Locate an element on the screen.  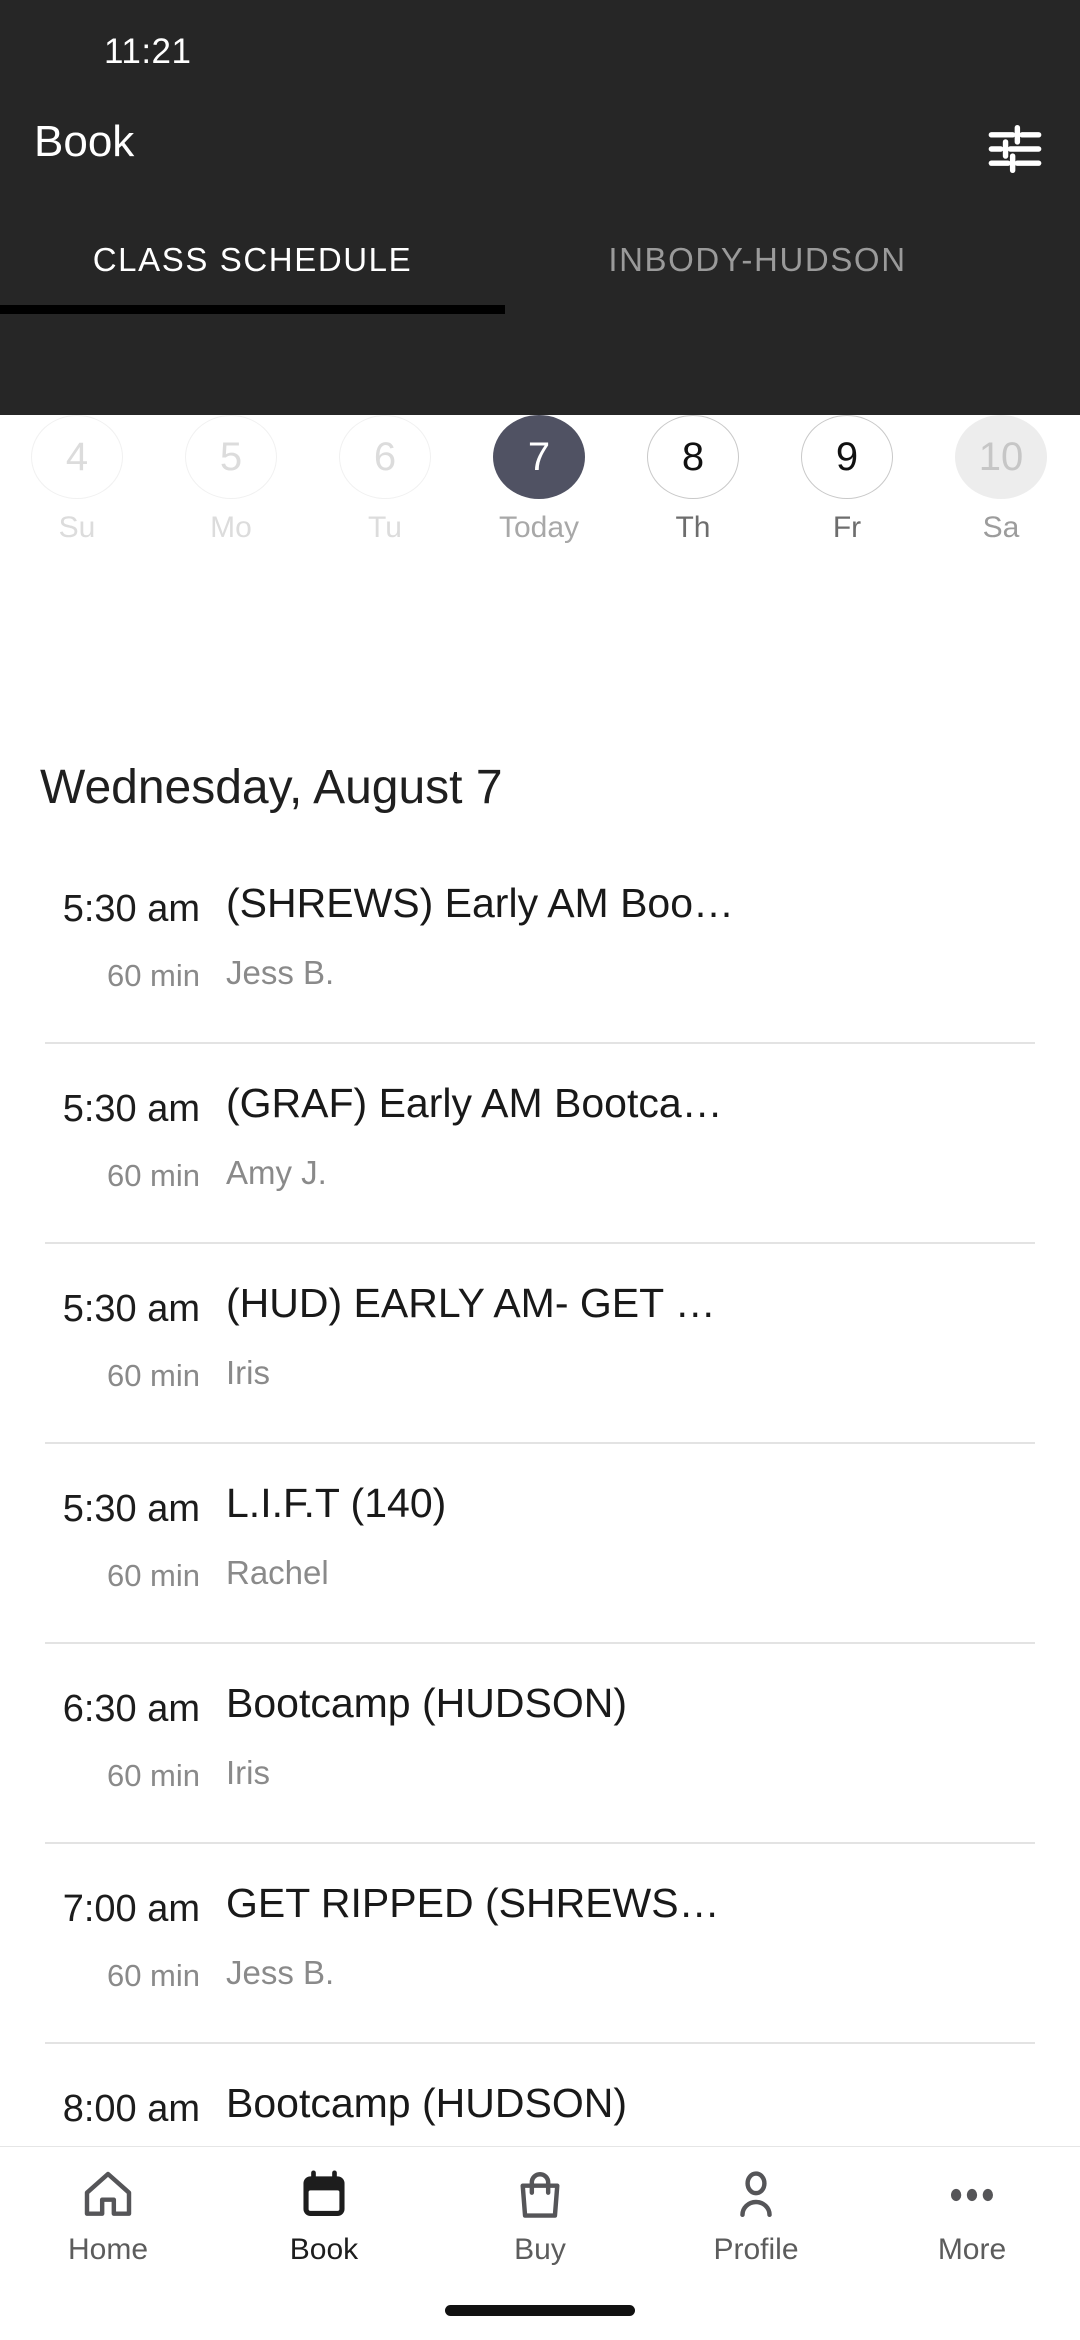
calendar-icon is located at coordinates (324, 2192).